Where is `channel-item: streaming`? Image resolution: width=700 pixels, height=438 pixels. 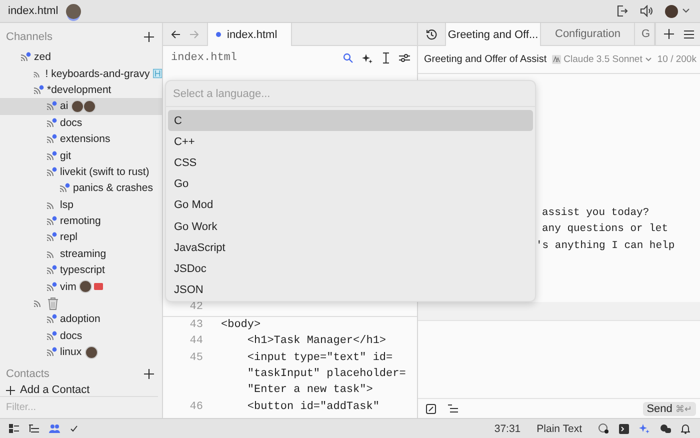 channel-item: streaming is located at coordinates (81, 254).